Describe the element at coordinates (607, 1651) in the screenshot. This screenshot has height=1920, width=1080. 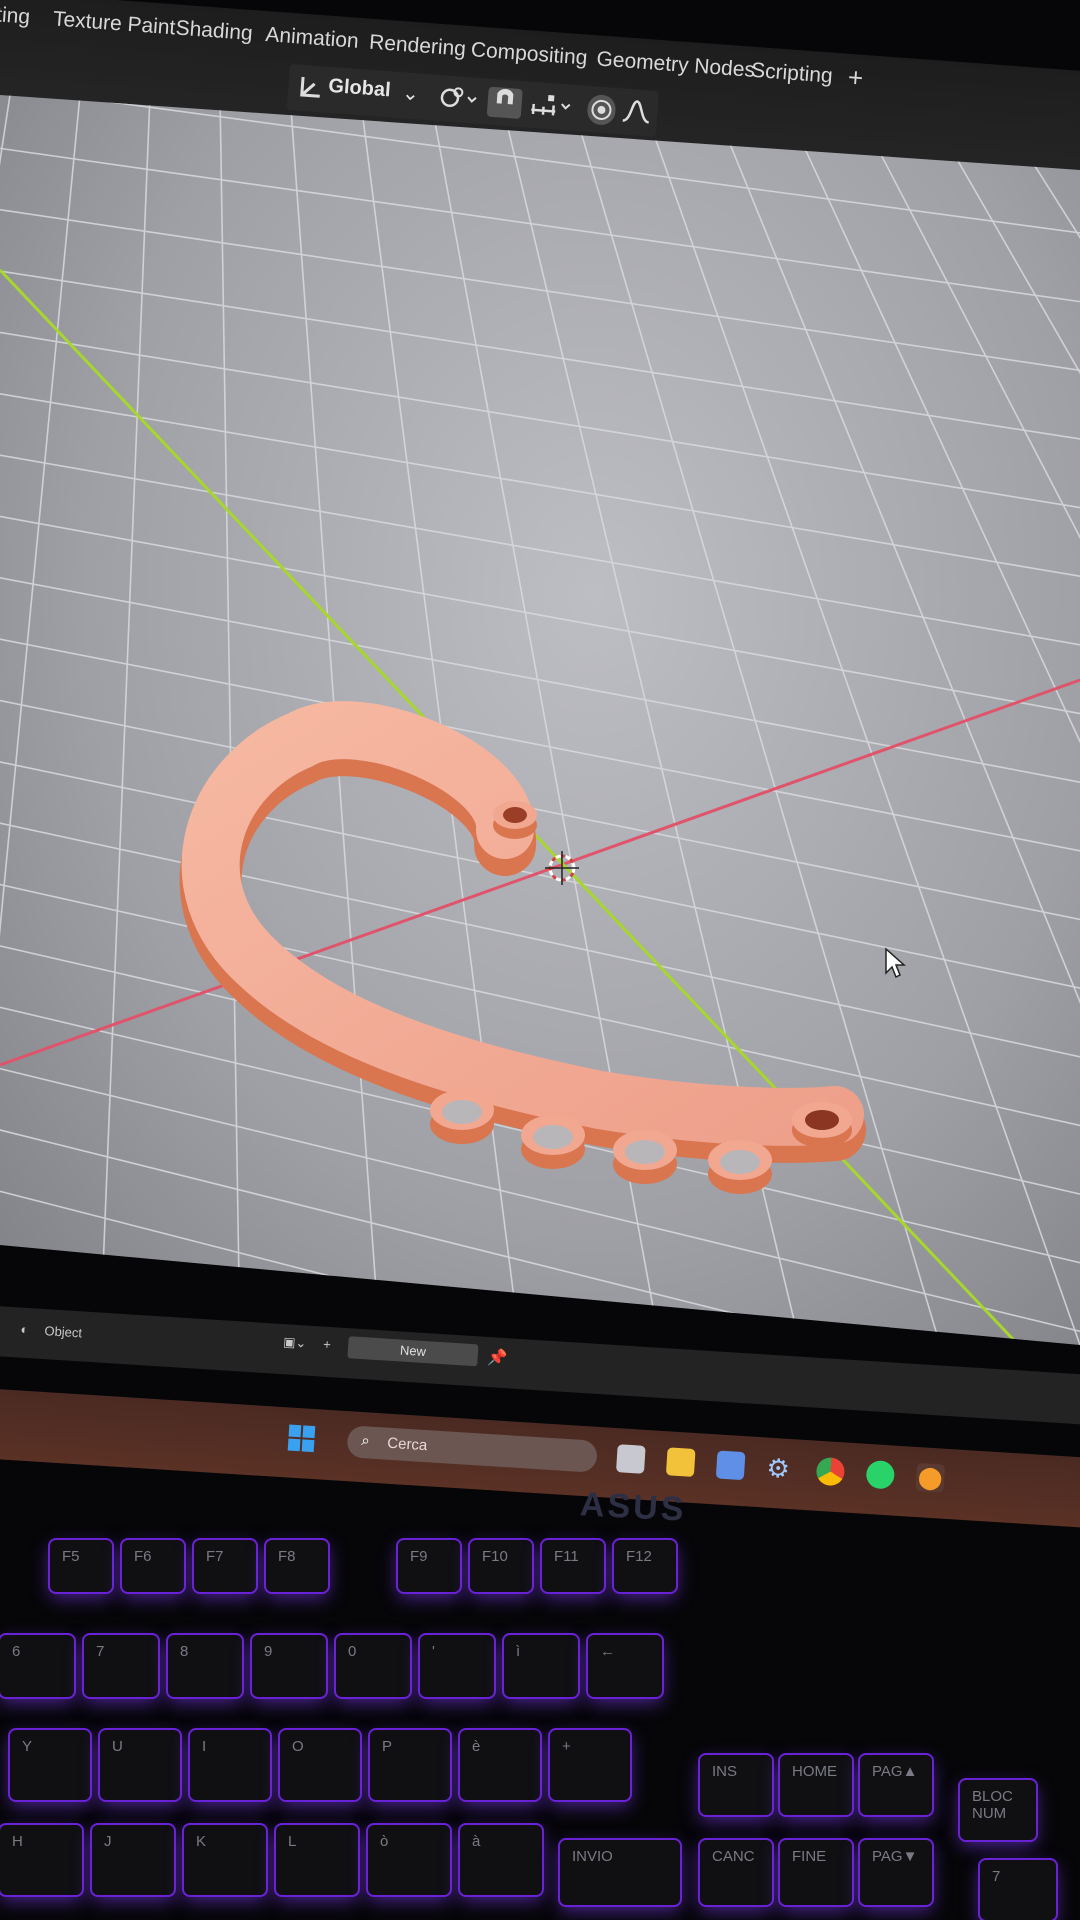
I see `key-label: ←` at that location.